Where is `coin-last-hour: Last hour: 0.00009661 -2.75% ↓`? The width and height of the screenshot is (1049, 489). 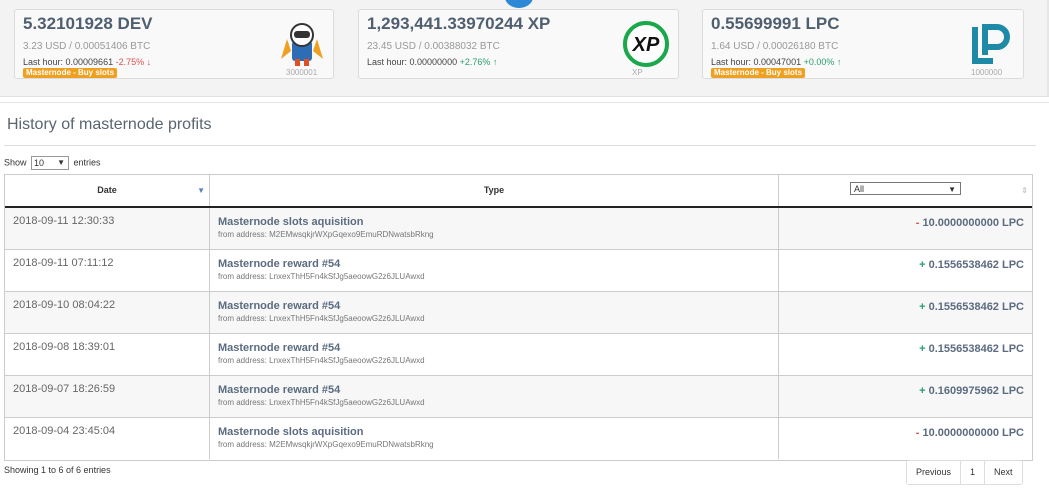
coin-last-hour: Last hour: 0.00009661 -2.75% ↓ is located at coordinates (87, 62).